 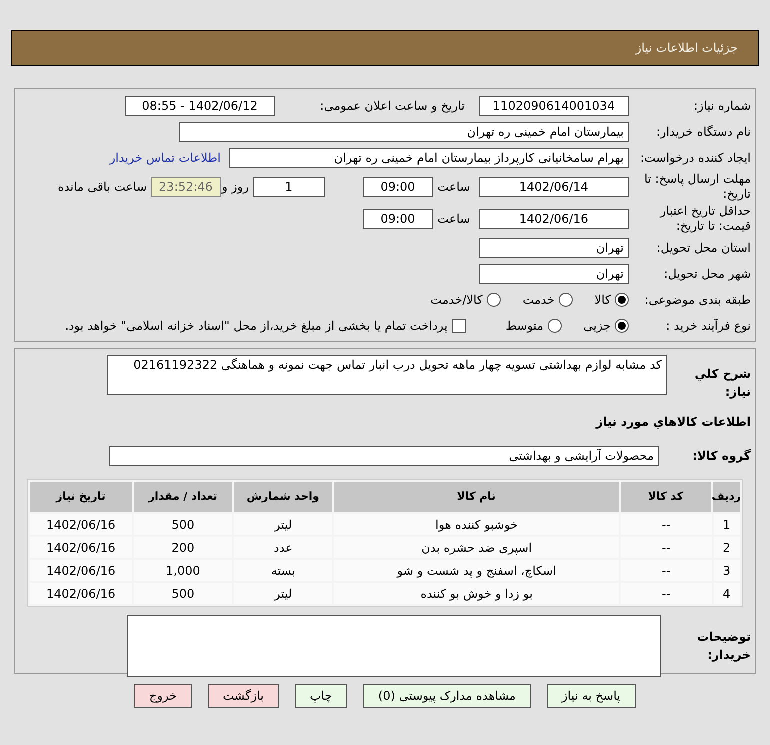 I want to click on contact-link: اطلاعات تماس خریدار, so click(x=165, y=158).